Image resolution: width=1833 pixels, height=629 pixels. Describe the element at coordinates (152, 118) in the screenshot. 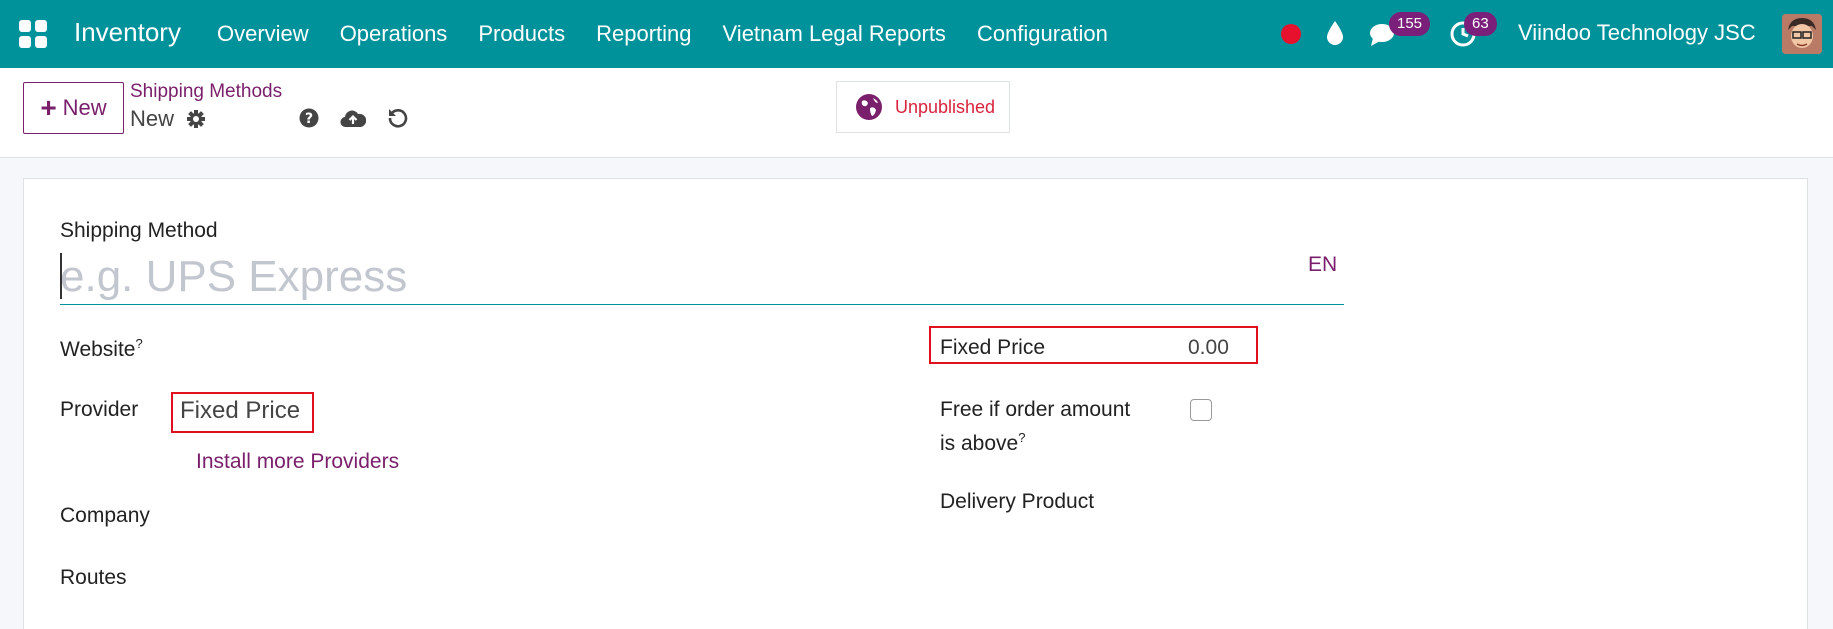

I see `record-name: New` at that location.